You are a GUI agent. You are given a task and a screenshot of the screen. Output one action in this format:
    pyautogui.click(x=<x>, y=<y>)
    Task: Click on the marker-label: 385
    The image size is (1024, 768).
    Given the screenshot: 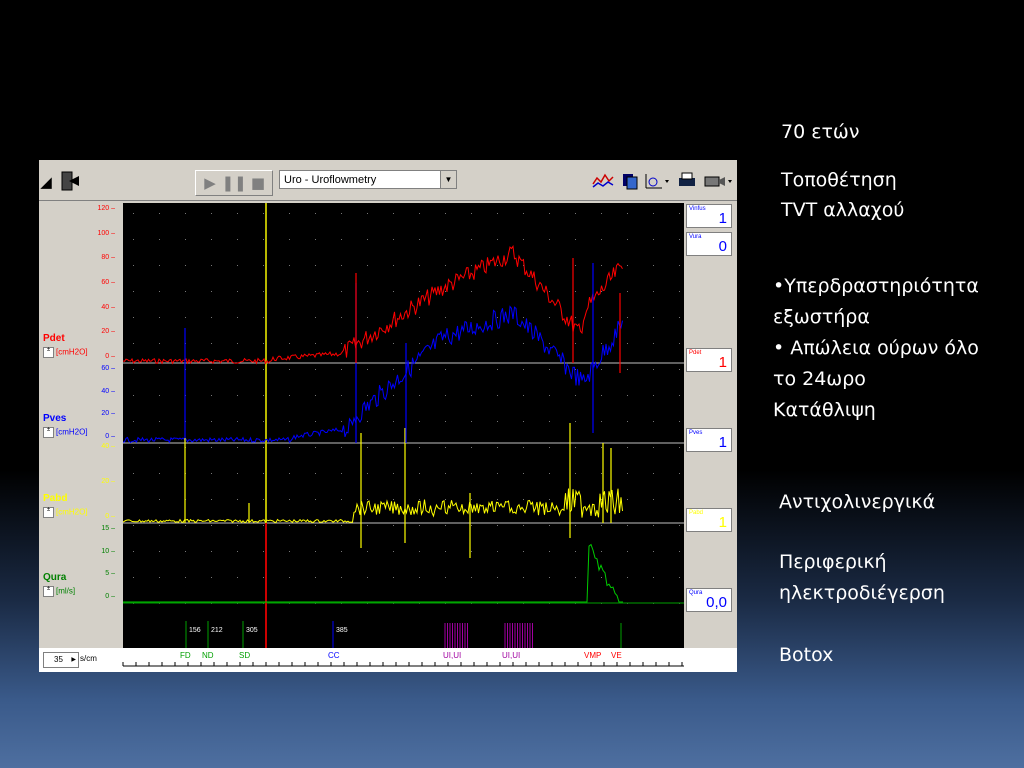 What is the action you would take?
    pyautogui.click(x=342, y=630)
    